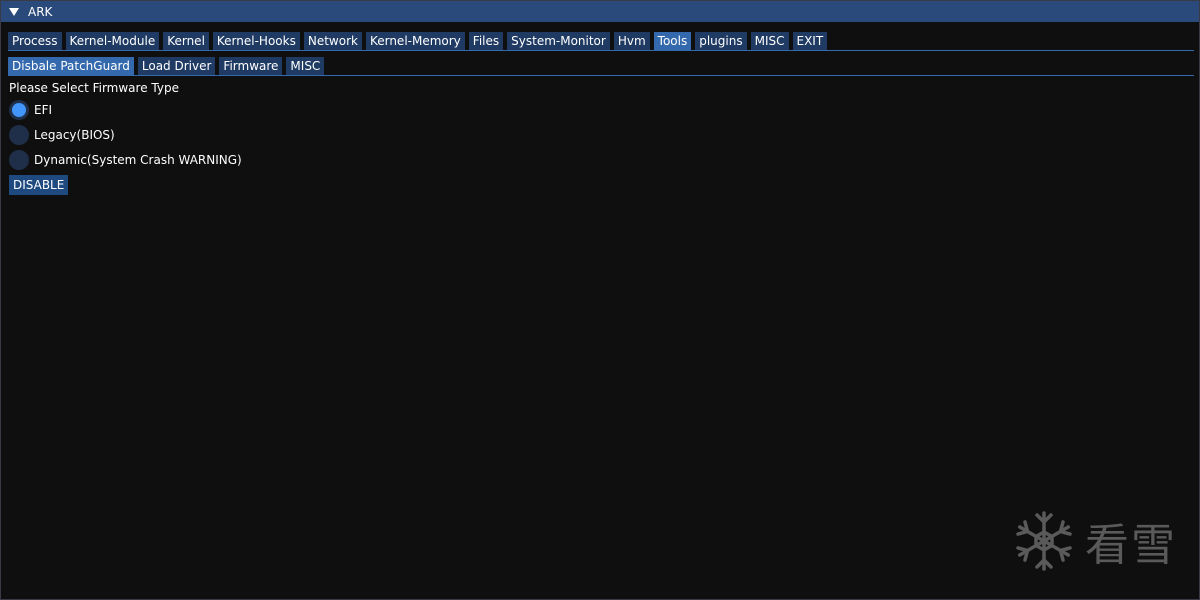  What do you see at coordinates (43, 110) in the screenshot?
I see `radio-label-efi: EFI` at bounding box center [43, 110].